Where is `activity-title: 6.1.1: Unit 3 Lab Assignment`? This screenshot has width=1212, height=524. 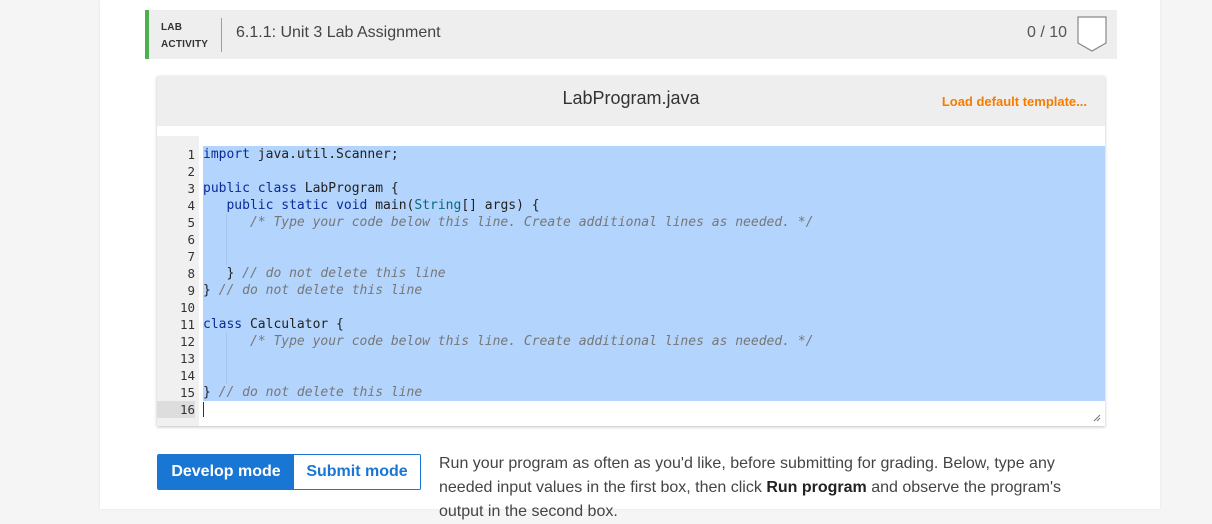 activity-title: 6.1.1: Unit 3 Lab Assignment is located at coordinates (338, 32).